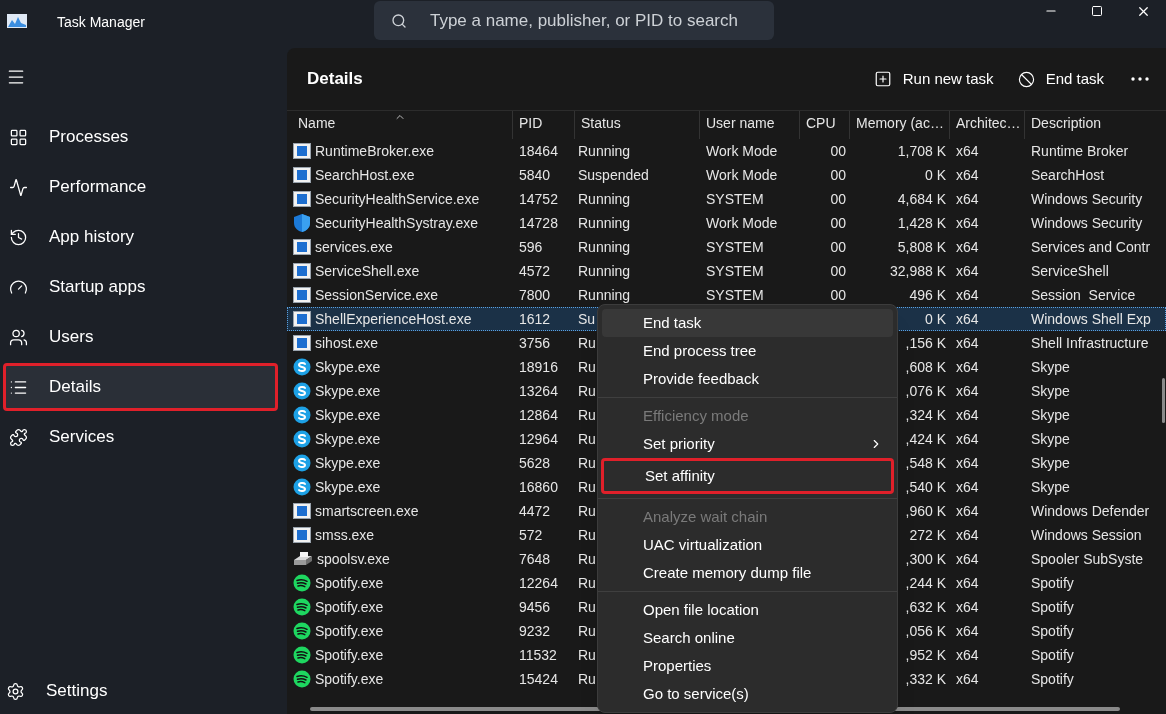 The width and height of the screenshot is (1166, 714). What do you see at coordinates (747, 444) in the screenshot?
I see `menu-item: Set priority` at bounding box center [747, 444].